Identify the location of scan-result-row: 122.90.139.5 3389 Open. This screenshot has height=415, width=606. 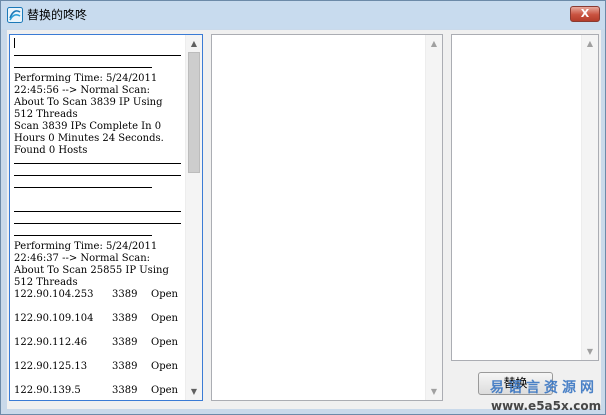
(100, 391).